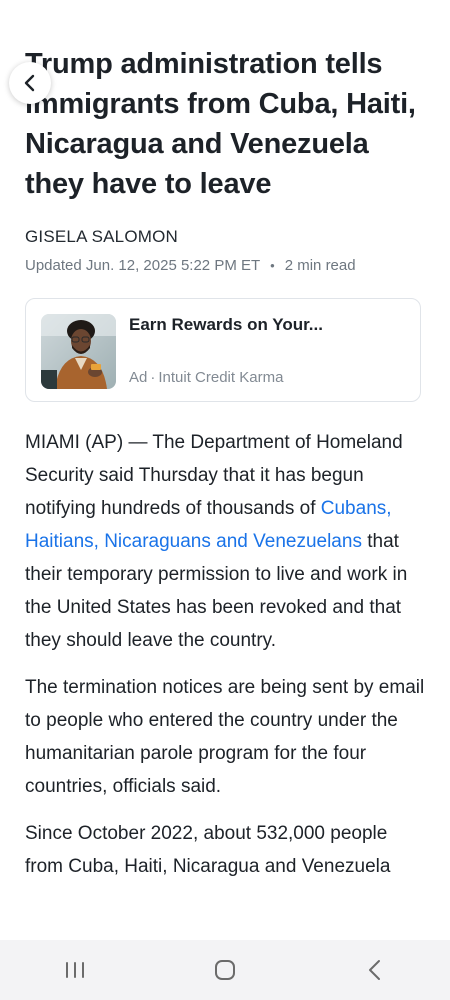 The image size is (450, 1000). I want to click on recent-apps-icon, so click(75, 970).